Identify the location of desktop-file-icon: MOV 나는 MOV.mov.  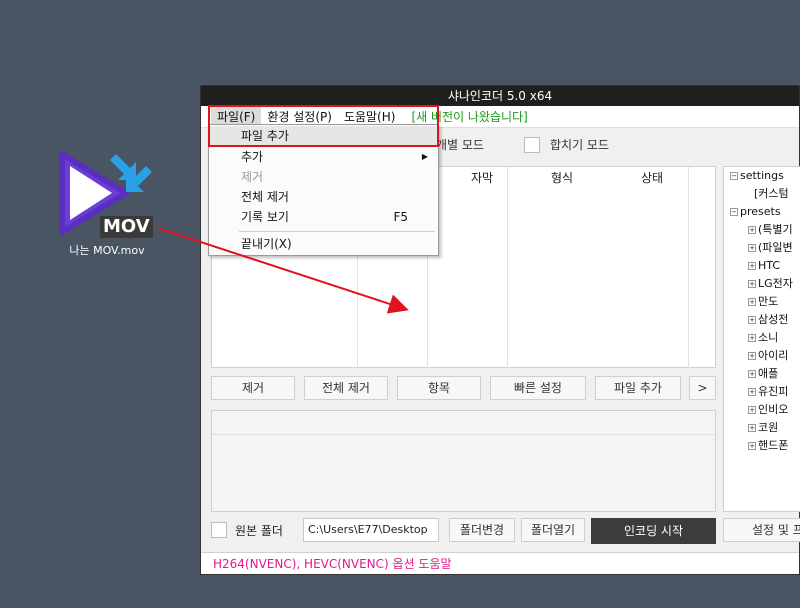
(107, 204).